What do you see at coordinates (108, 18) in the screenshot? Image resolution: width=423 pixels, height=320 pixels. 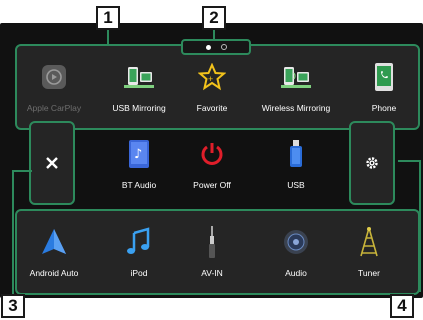 I see `callout-1: 1` at bounding box center [108, 18].